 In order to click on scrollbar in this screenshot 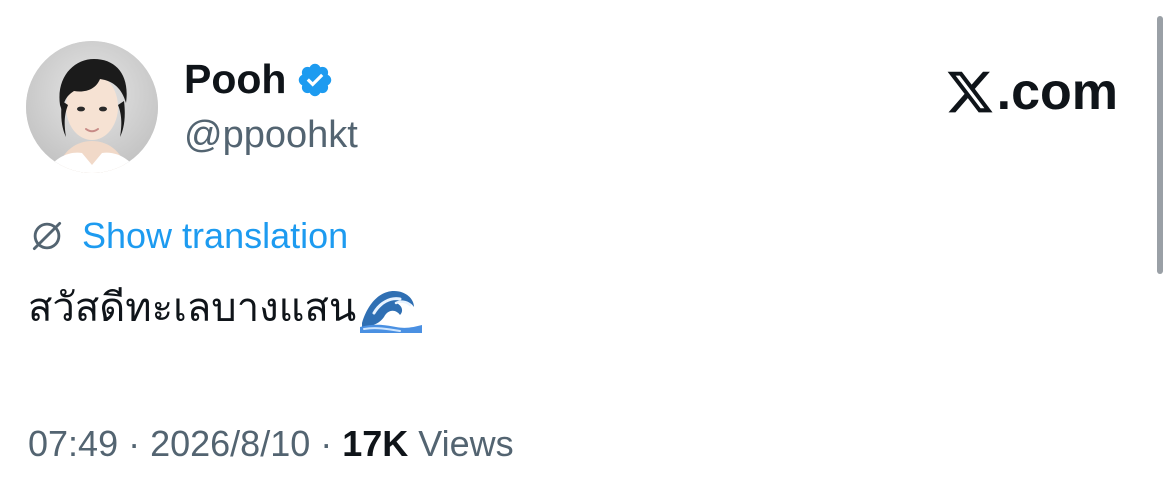, I will do `click(1162, 248)`.